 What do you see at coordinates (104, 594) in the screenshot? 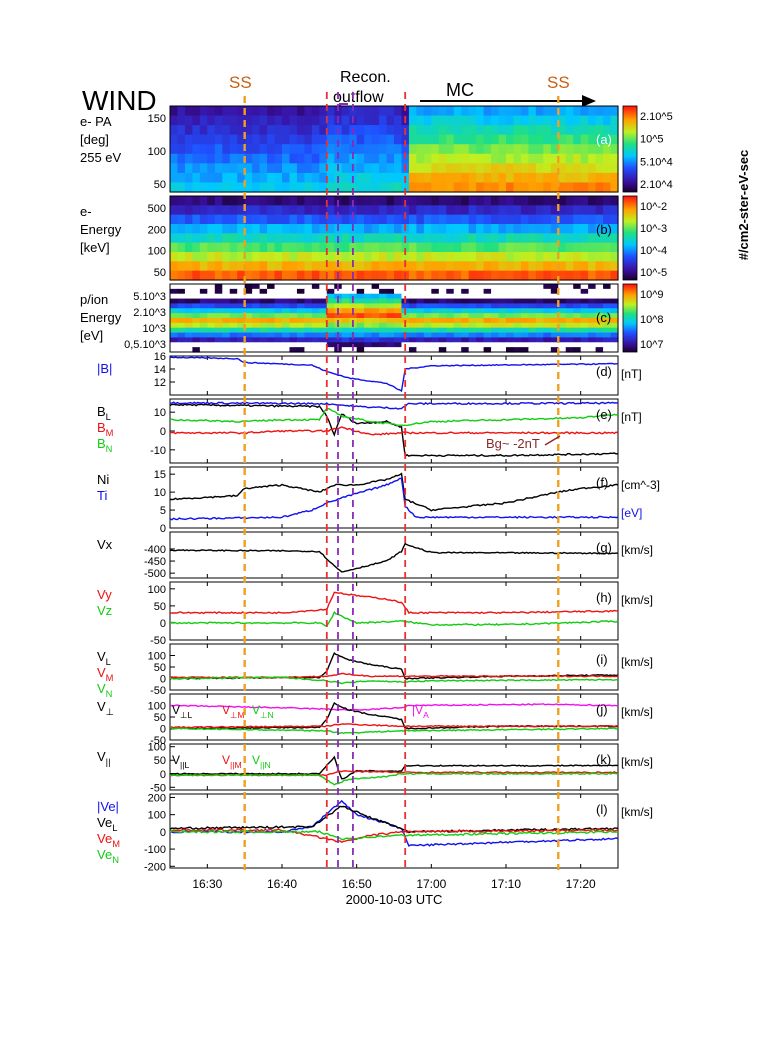
I see `panel-h-ylabel: Vy` at bounding box center [104, 594].